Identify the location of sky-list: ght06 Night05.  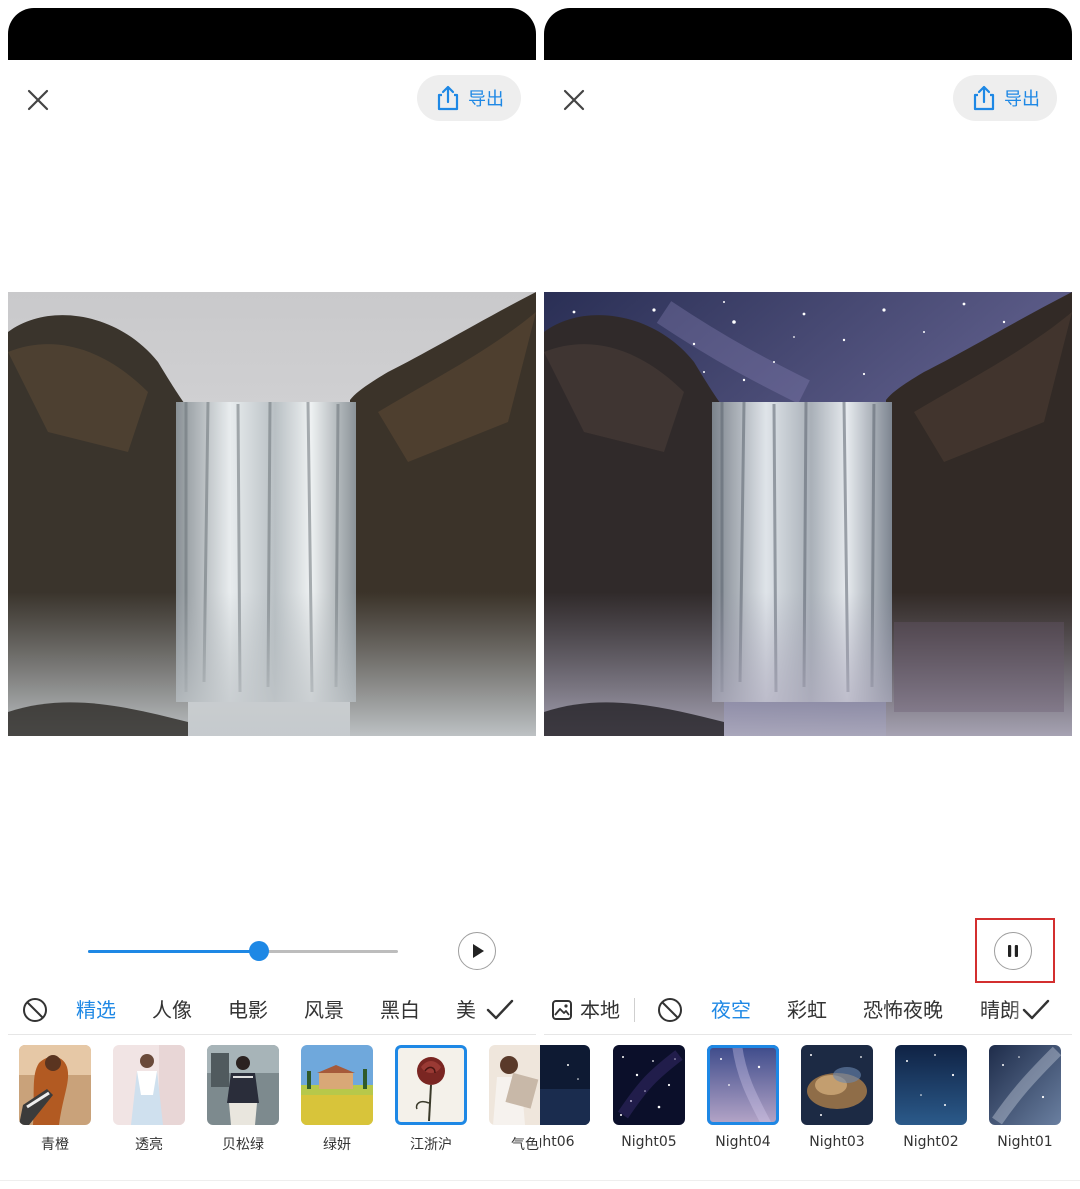
(810, 1101).